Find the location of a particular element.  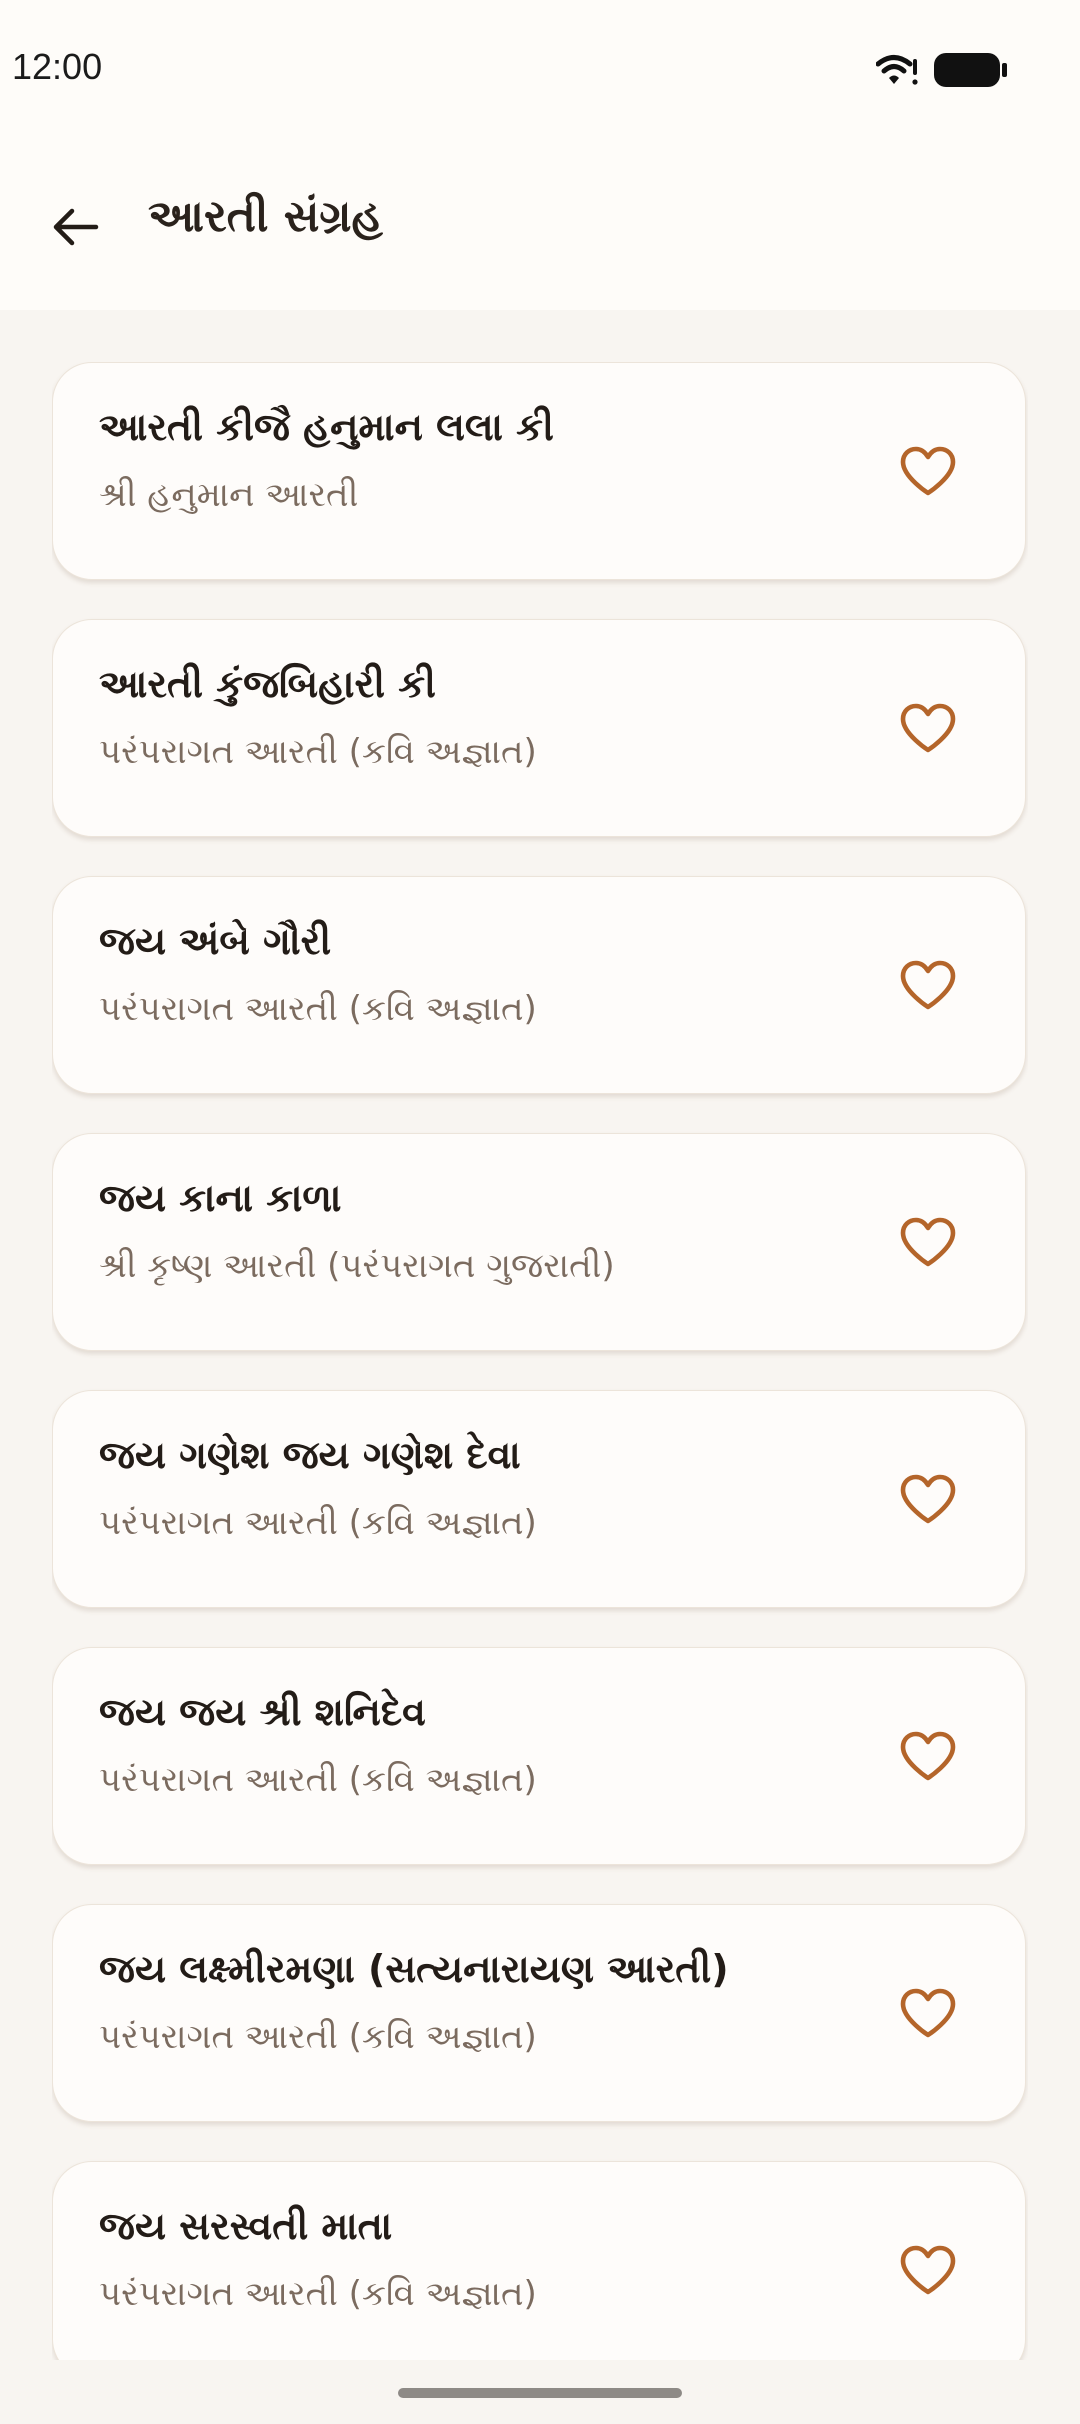

status-icons is located at coordinates (942, 70).